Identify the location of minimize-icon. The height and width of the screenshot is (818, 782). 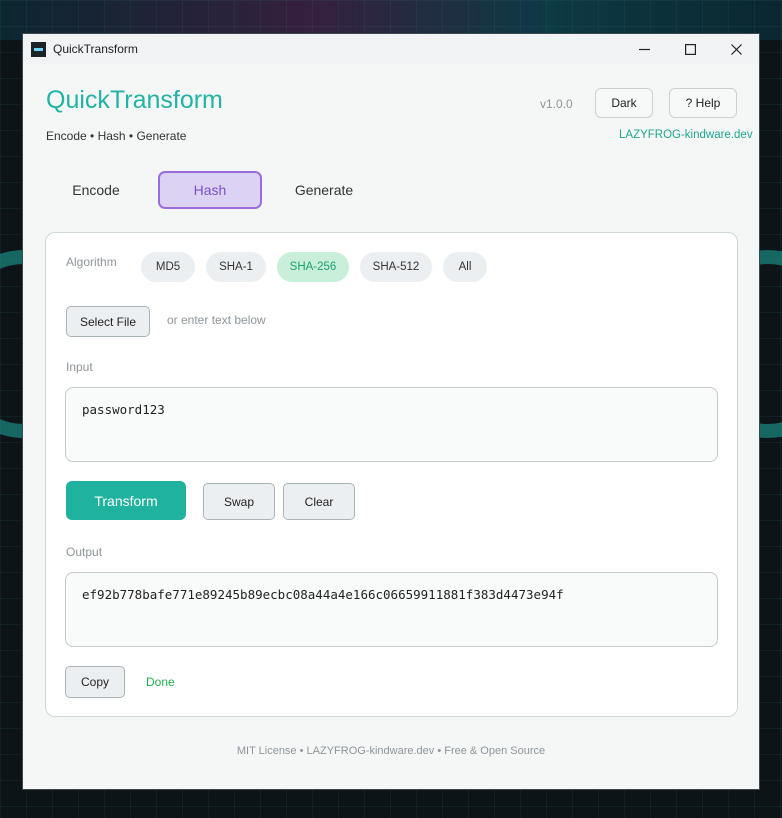
(644, 49).